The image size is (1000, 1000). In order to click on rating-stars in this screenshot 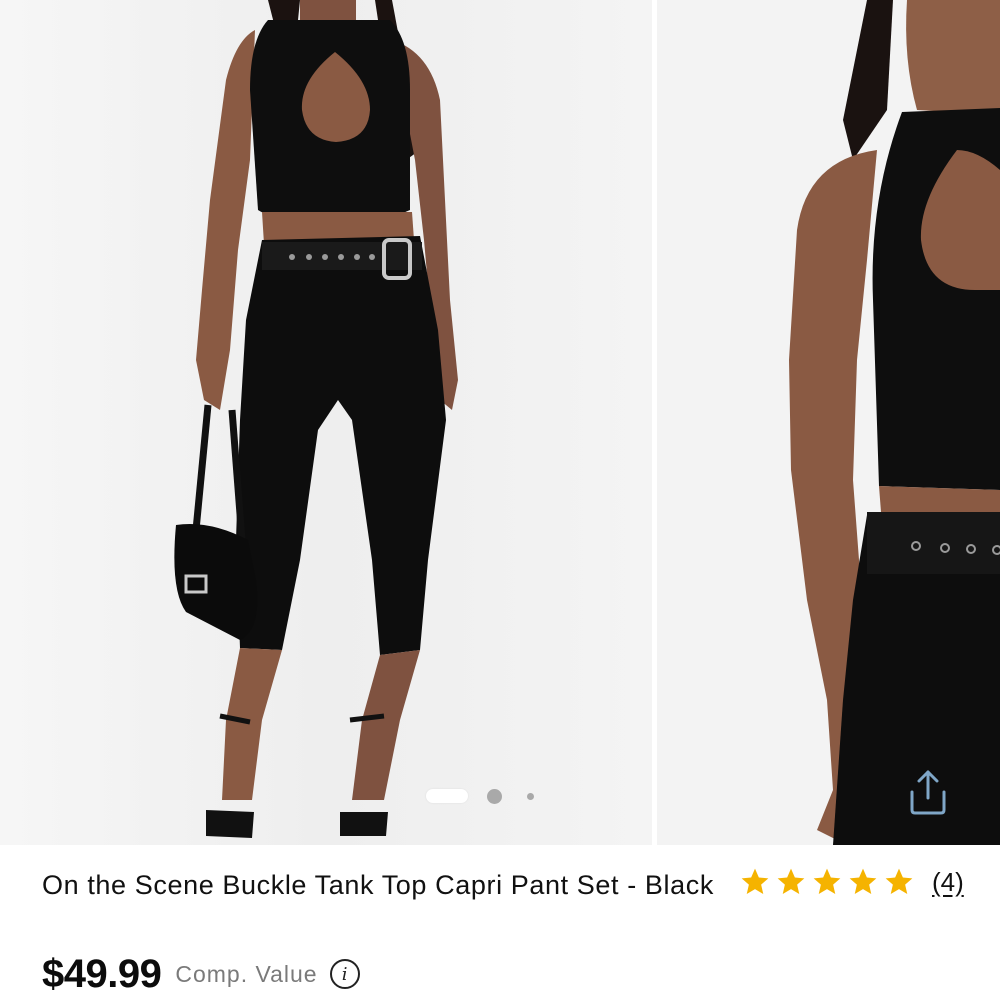, I will do `click(827, 882)`.